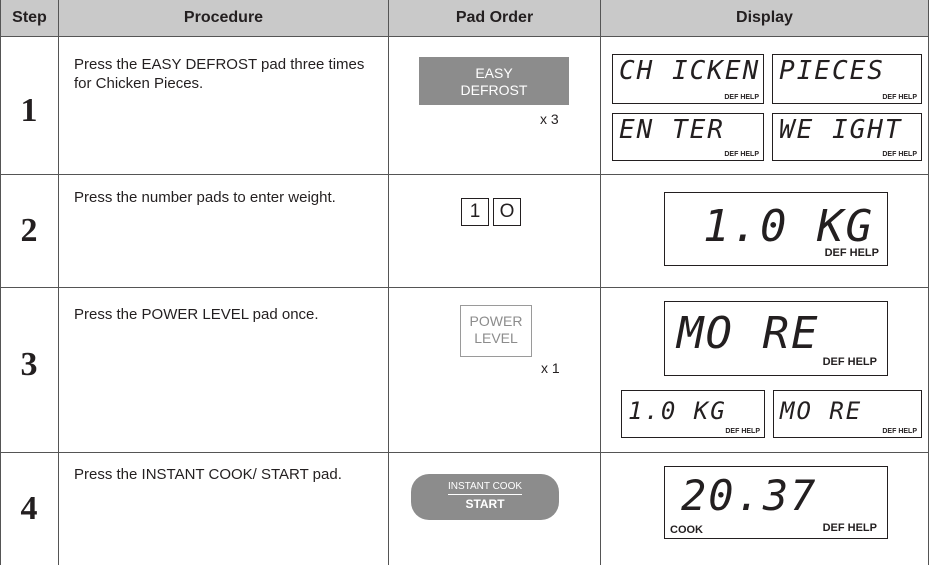 This screenshot has width=929, height=565. I want to click on lcd-display: WE IGHT DEF HELP, so click(847, 137).